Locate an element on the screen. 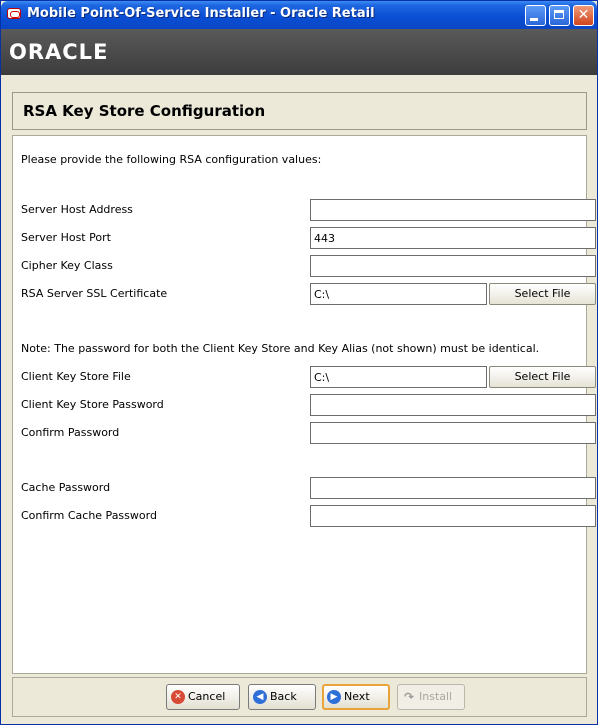 This screenshot has width=598, height=725. server-host-address-label: Server Host Address is located at coordinates (77, 209).